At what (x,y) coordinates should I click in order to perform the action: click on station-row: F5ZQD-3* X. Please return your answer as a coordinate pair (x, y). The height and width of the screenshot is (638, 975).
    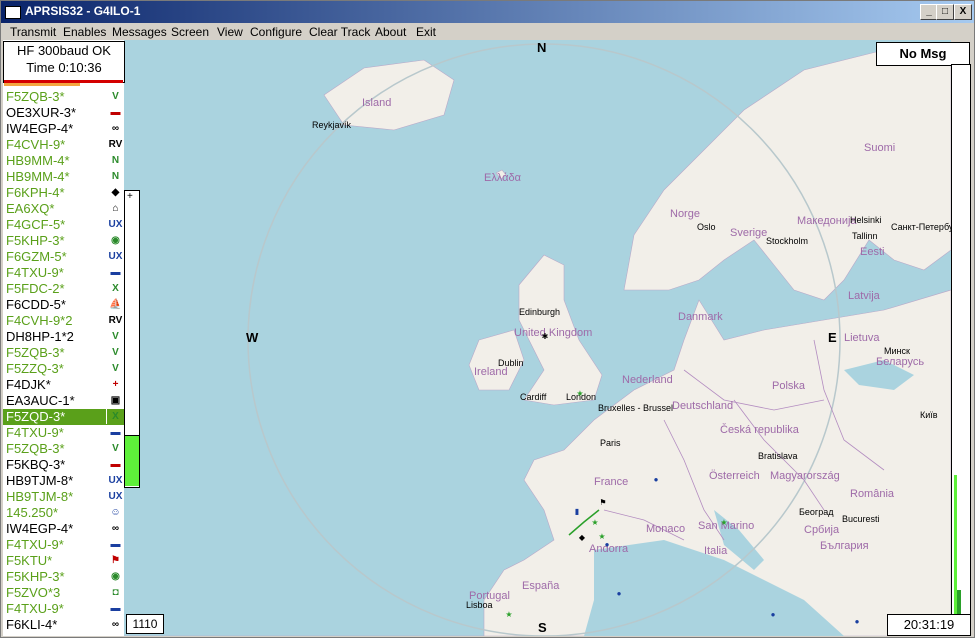
    Looking at the image, I should click on (63, 417).